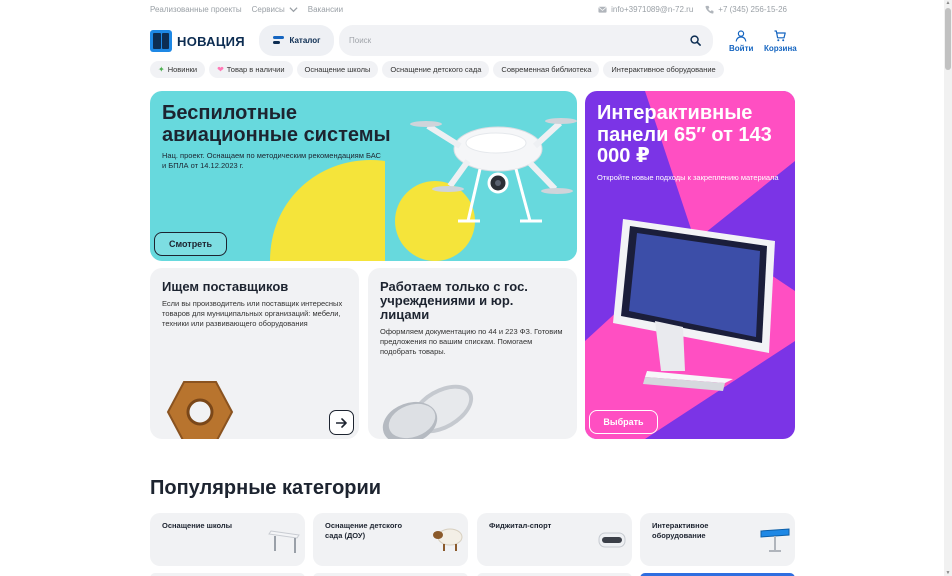 This screenshot has width=952, height=576. What do you see at coordinates (161, 69) in the screenshot?
I see `sparkle-icon: ✦` at bounding box center [161, 69].